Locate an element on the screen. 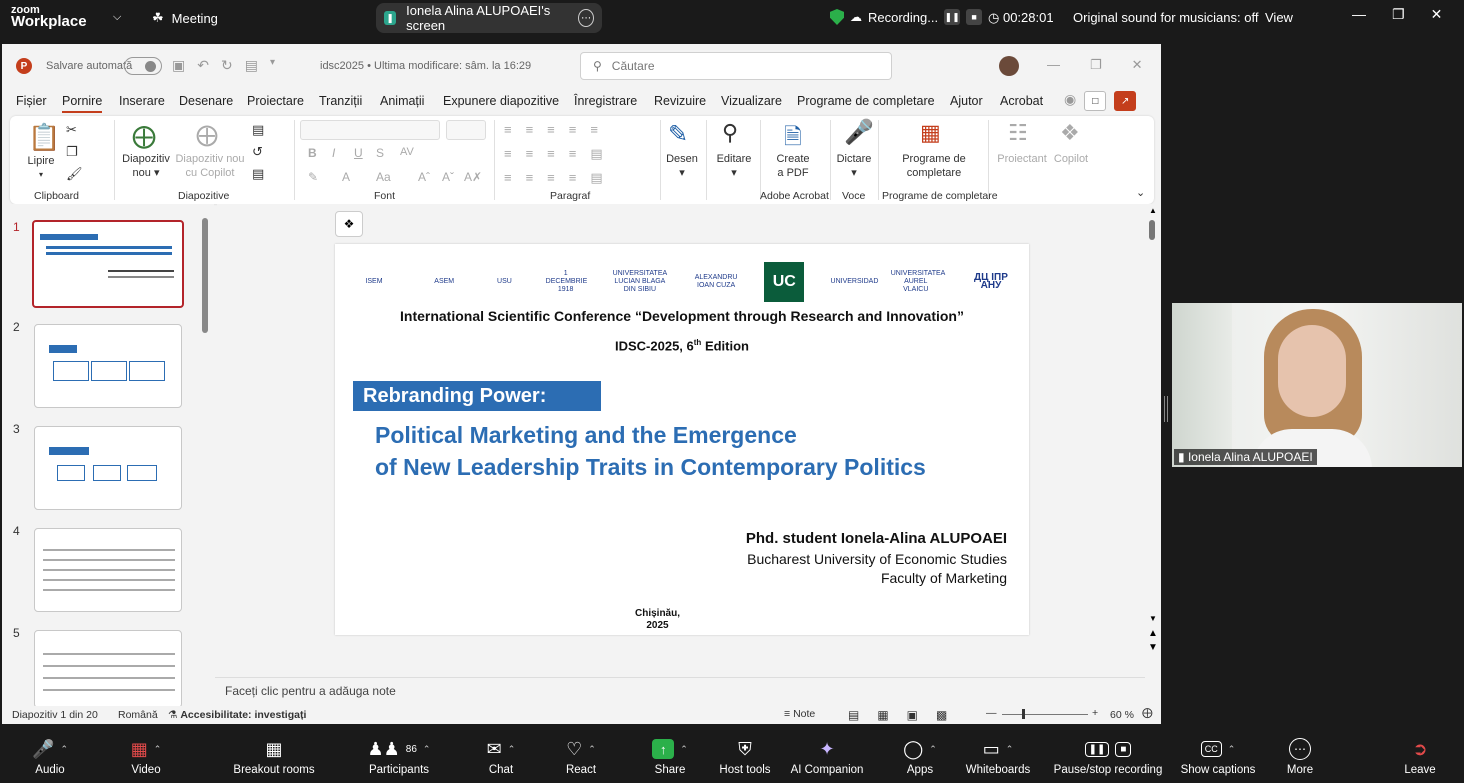 The height and width of the screenshot is (783, 1464). share-icon: ↗ is located at coordinates (1125, 101).